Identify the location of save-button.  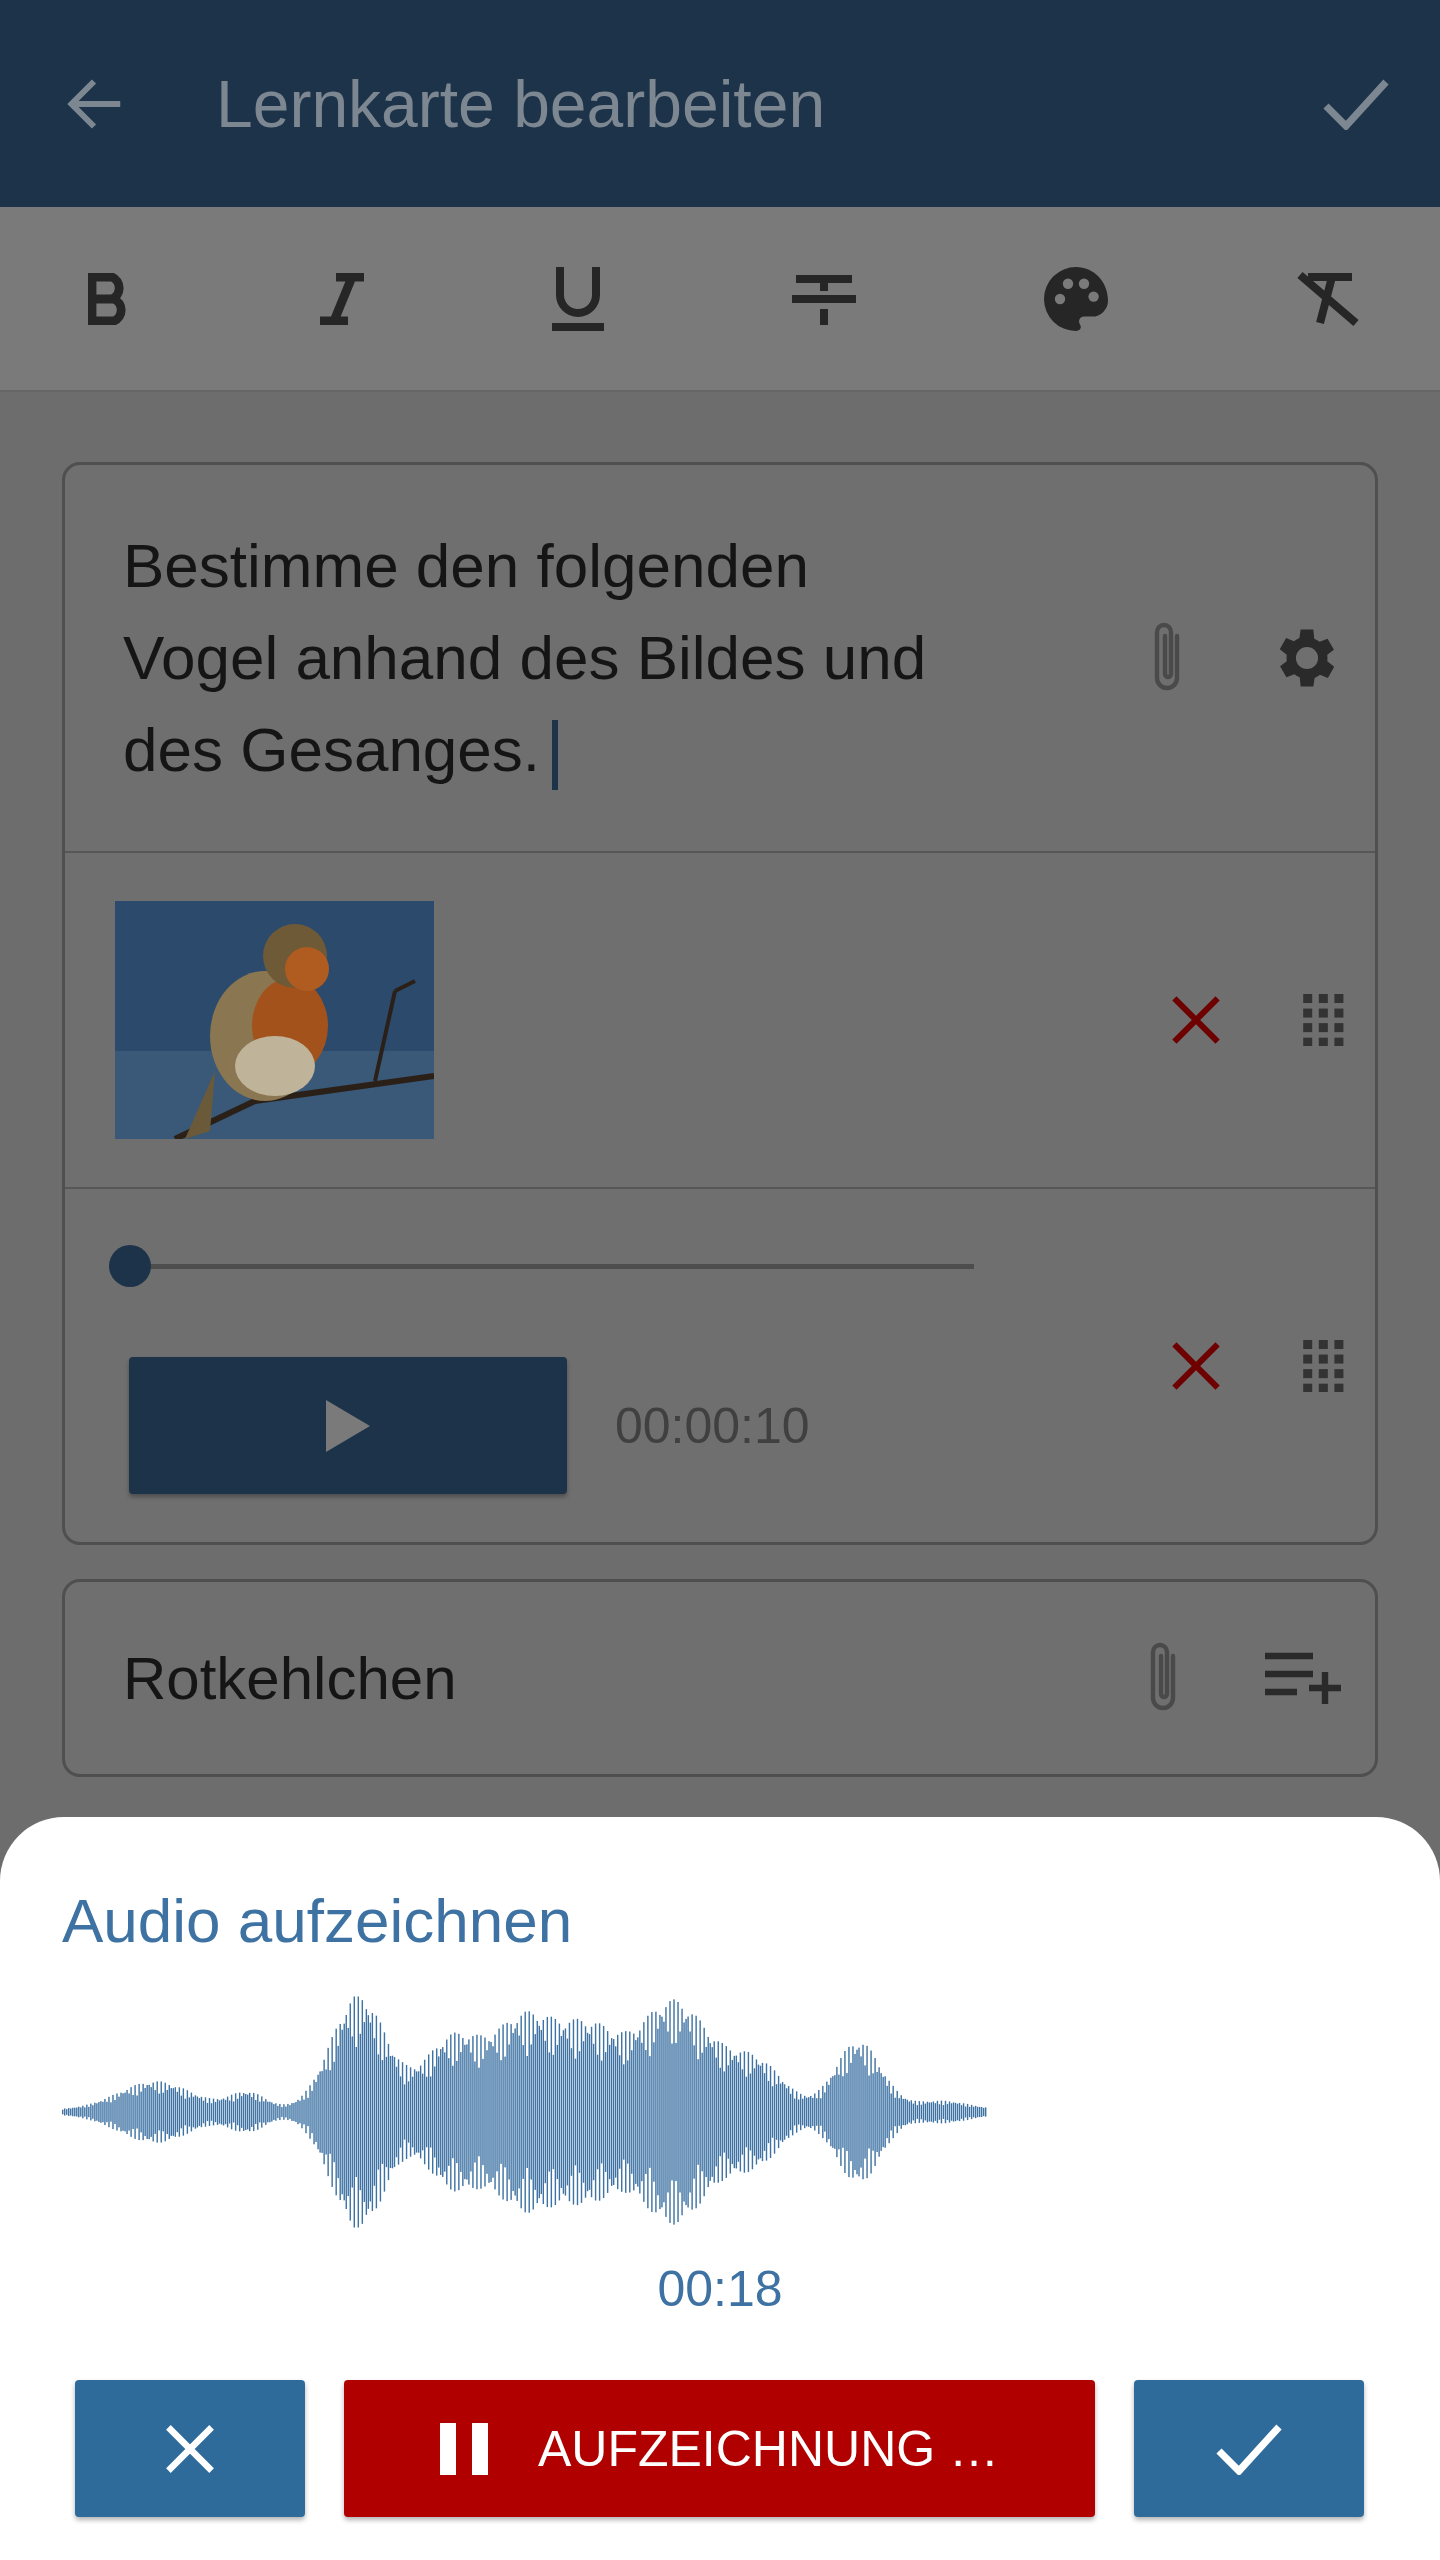
(1356, 103).